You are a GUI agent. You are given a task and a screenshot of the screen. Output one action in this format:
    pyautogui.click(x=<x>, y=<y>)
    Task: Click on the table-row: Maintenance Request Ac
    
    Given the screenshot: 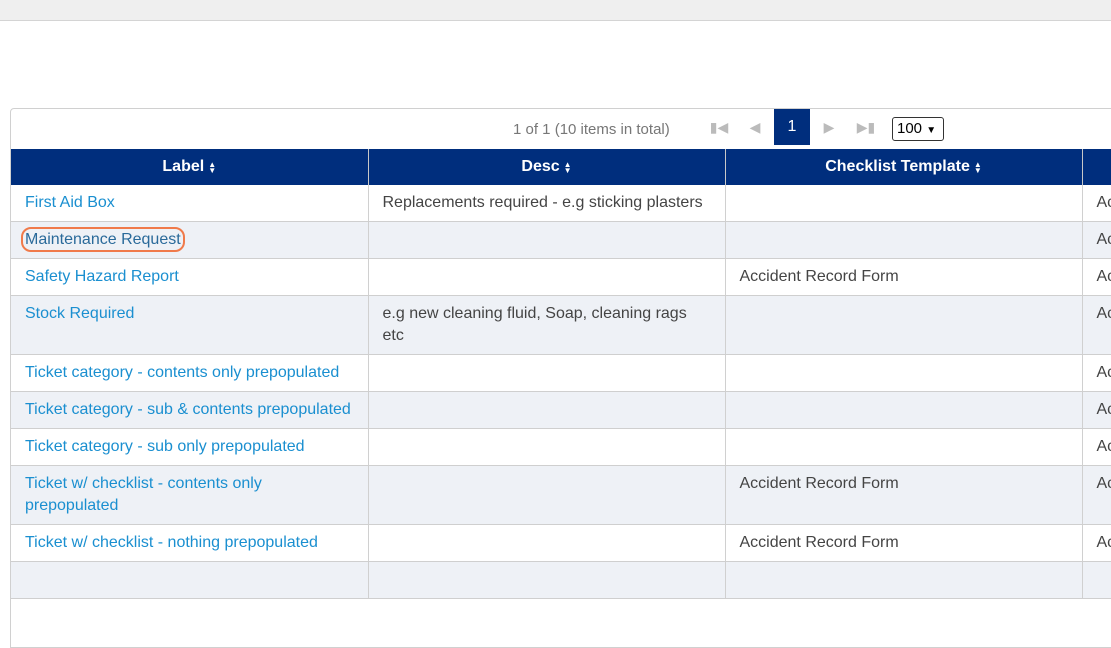 What is the action you would take?
    pyautogui.click(x=561, y=240)
    